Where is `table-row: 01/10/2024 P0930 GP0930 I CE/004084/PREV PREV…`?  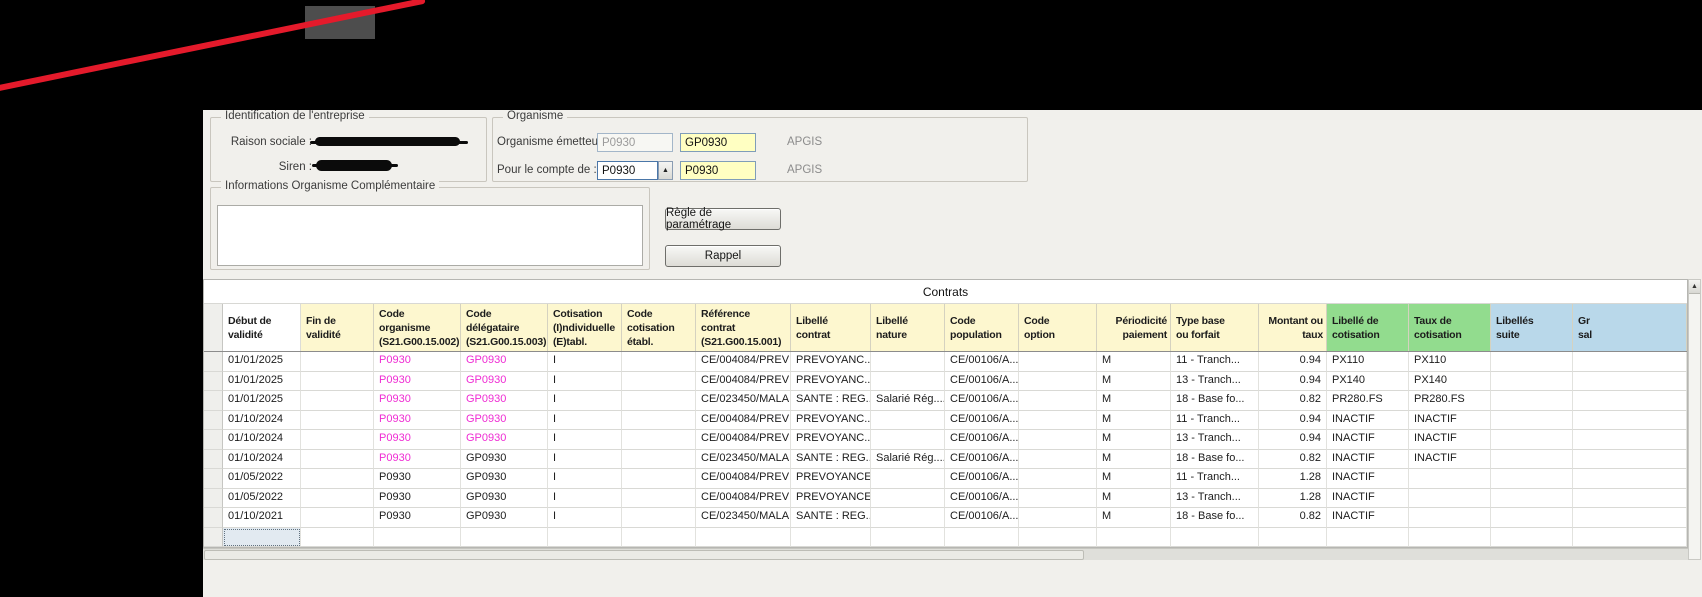
table-row: 01/10/2024 P0930 GP0930 I CE/004084/PREV PREV… is located at coordinates (945, 420).